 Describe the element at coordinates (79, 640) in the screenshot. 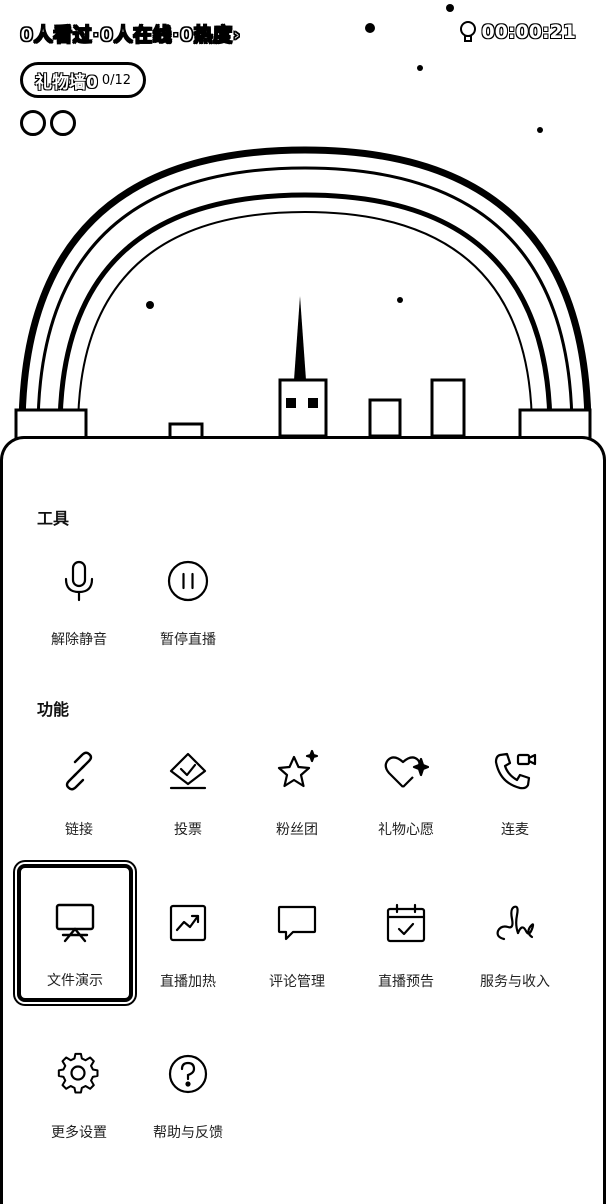

I see `unmute-label: 解除静音` at that location.